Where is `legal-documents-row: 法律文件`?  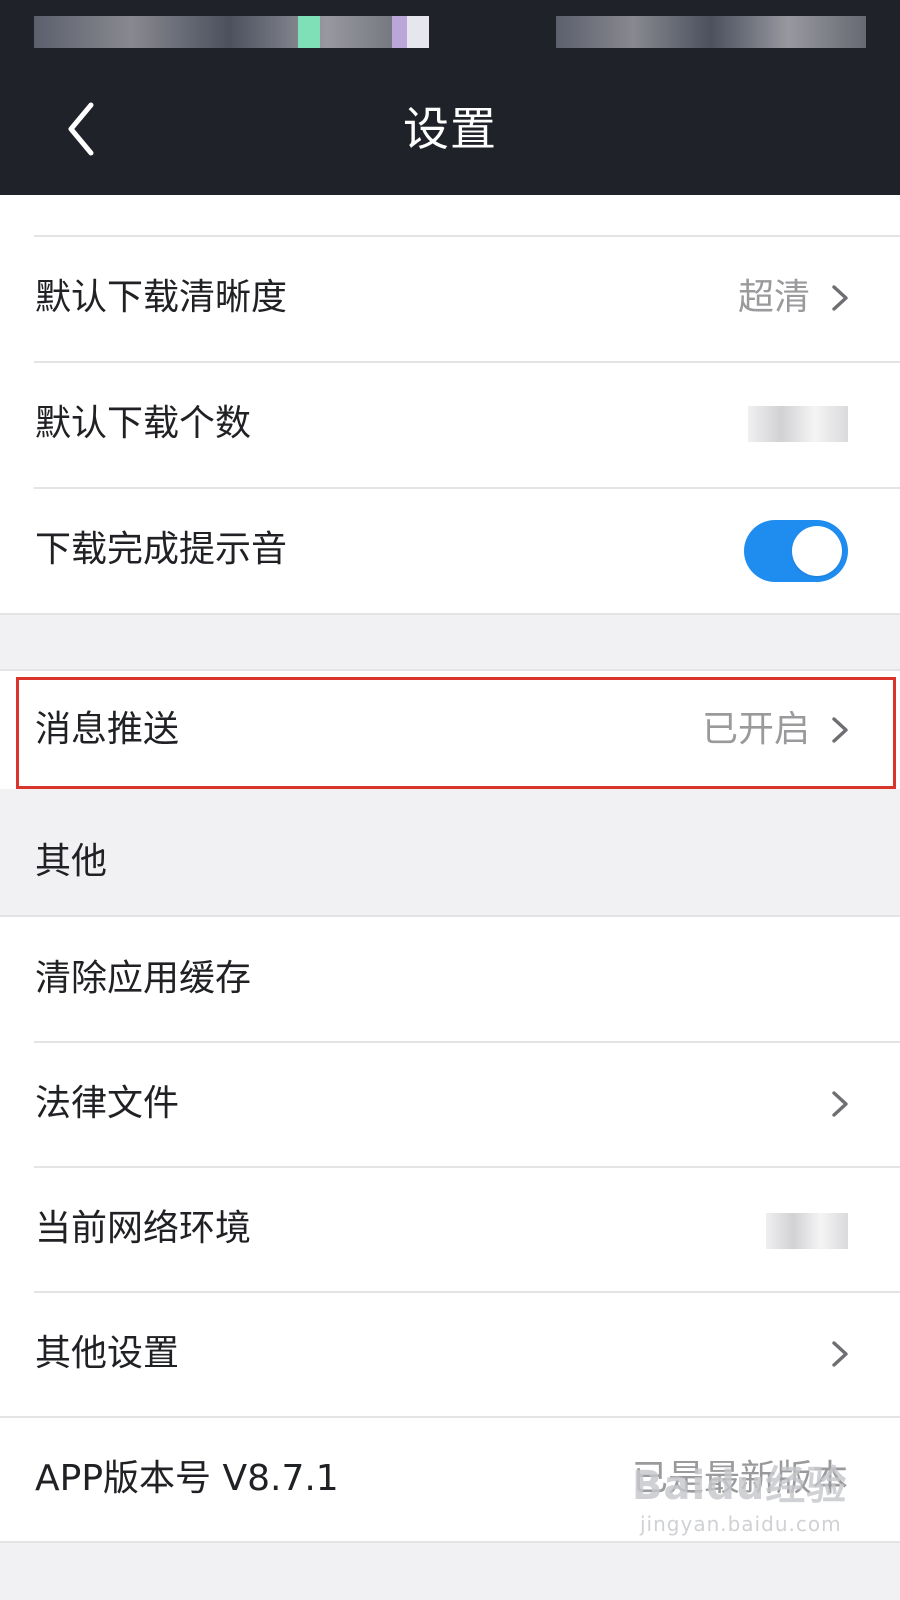
legal-documents-row: 法律文件 is located at coordinates (450, 1104).